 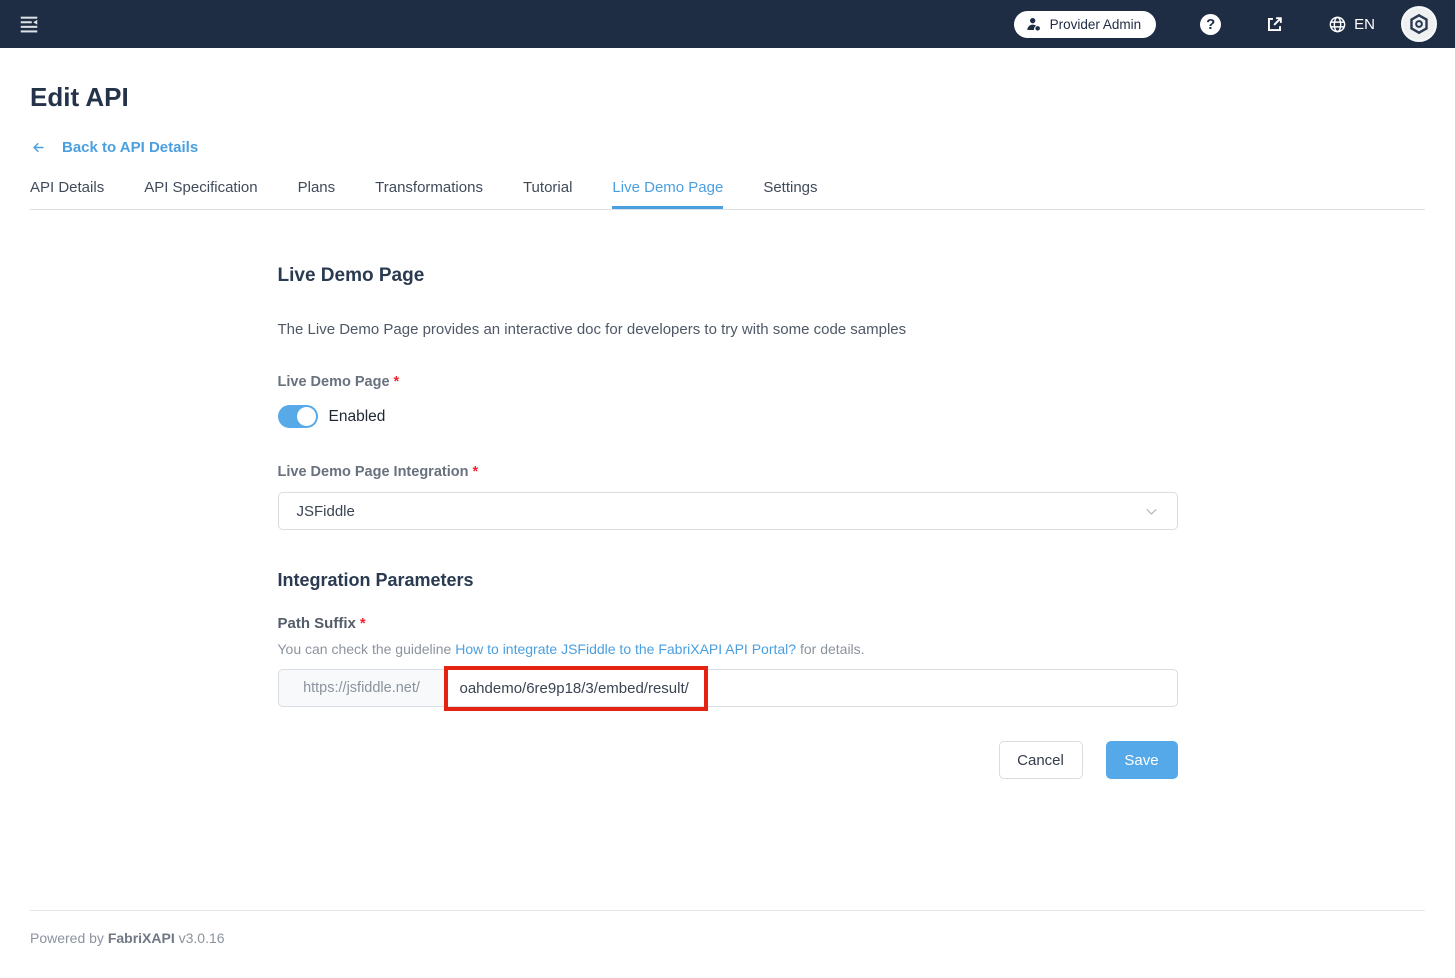 What do you see at coordinates (351, 275) in the screenshot?
I see `section-title: Live Demo Page` at bounding box center [351, 275].